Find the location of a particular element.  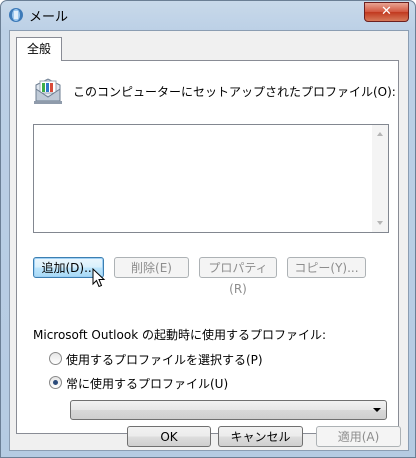

profiles-list-scrollbar is located at coordinates (380, 178).